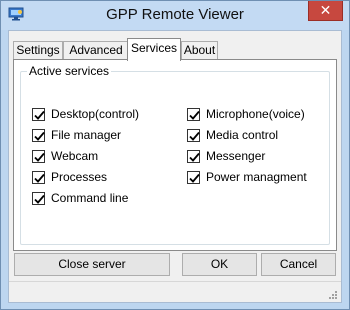 The height and width of the screenshot is (310, 350). I want to click on service-webcam: Webcam, so click(65, 156).